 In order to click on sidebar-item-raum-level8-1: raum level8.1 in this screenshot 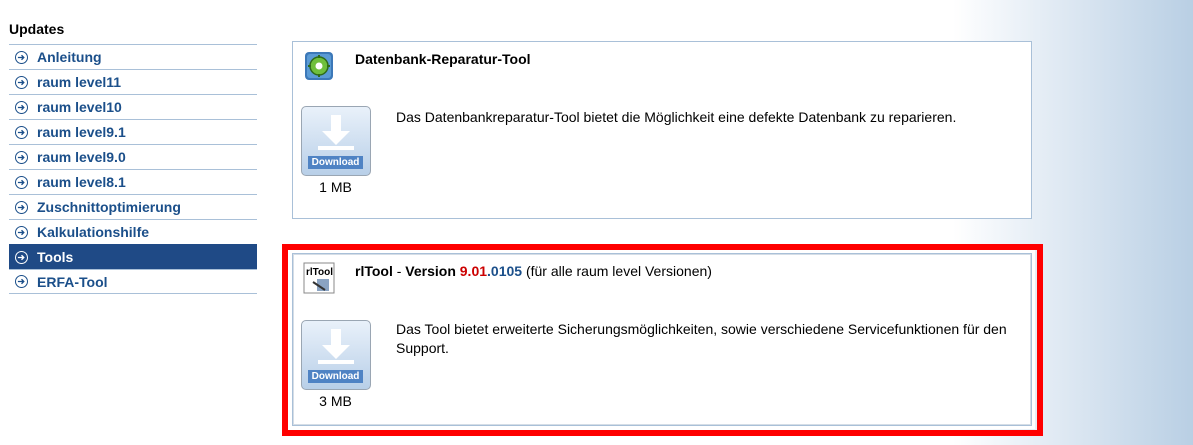, I will do `click(133, 181)`.